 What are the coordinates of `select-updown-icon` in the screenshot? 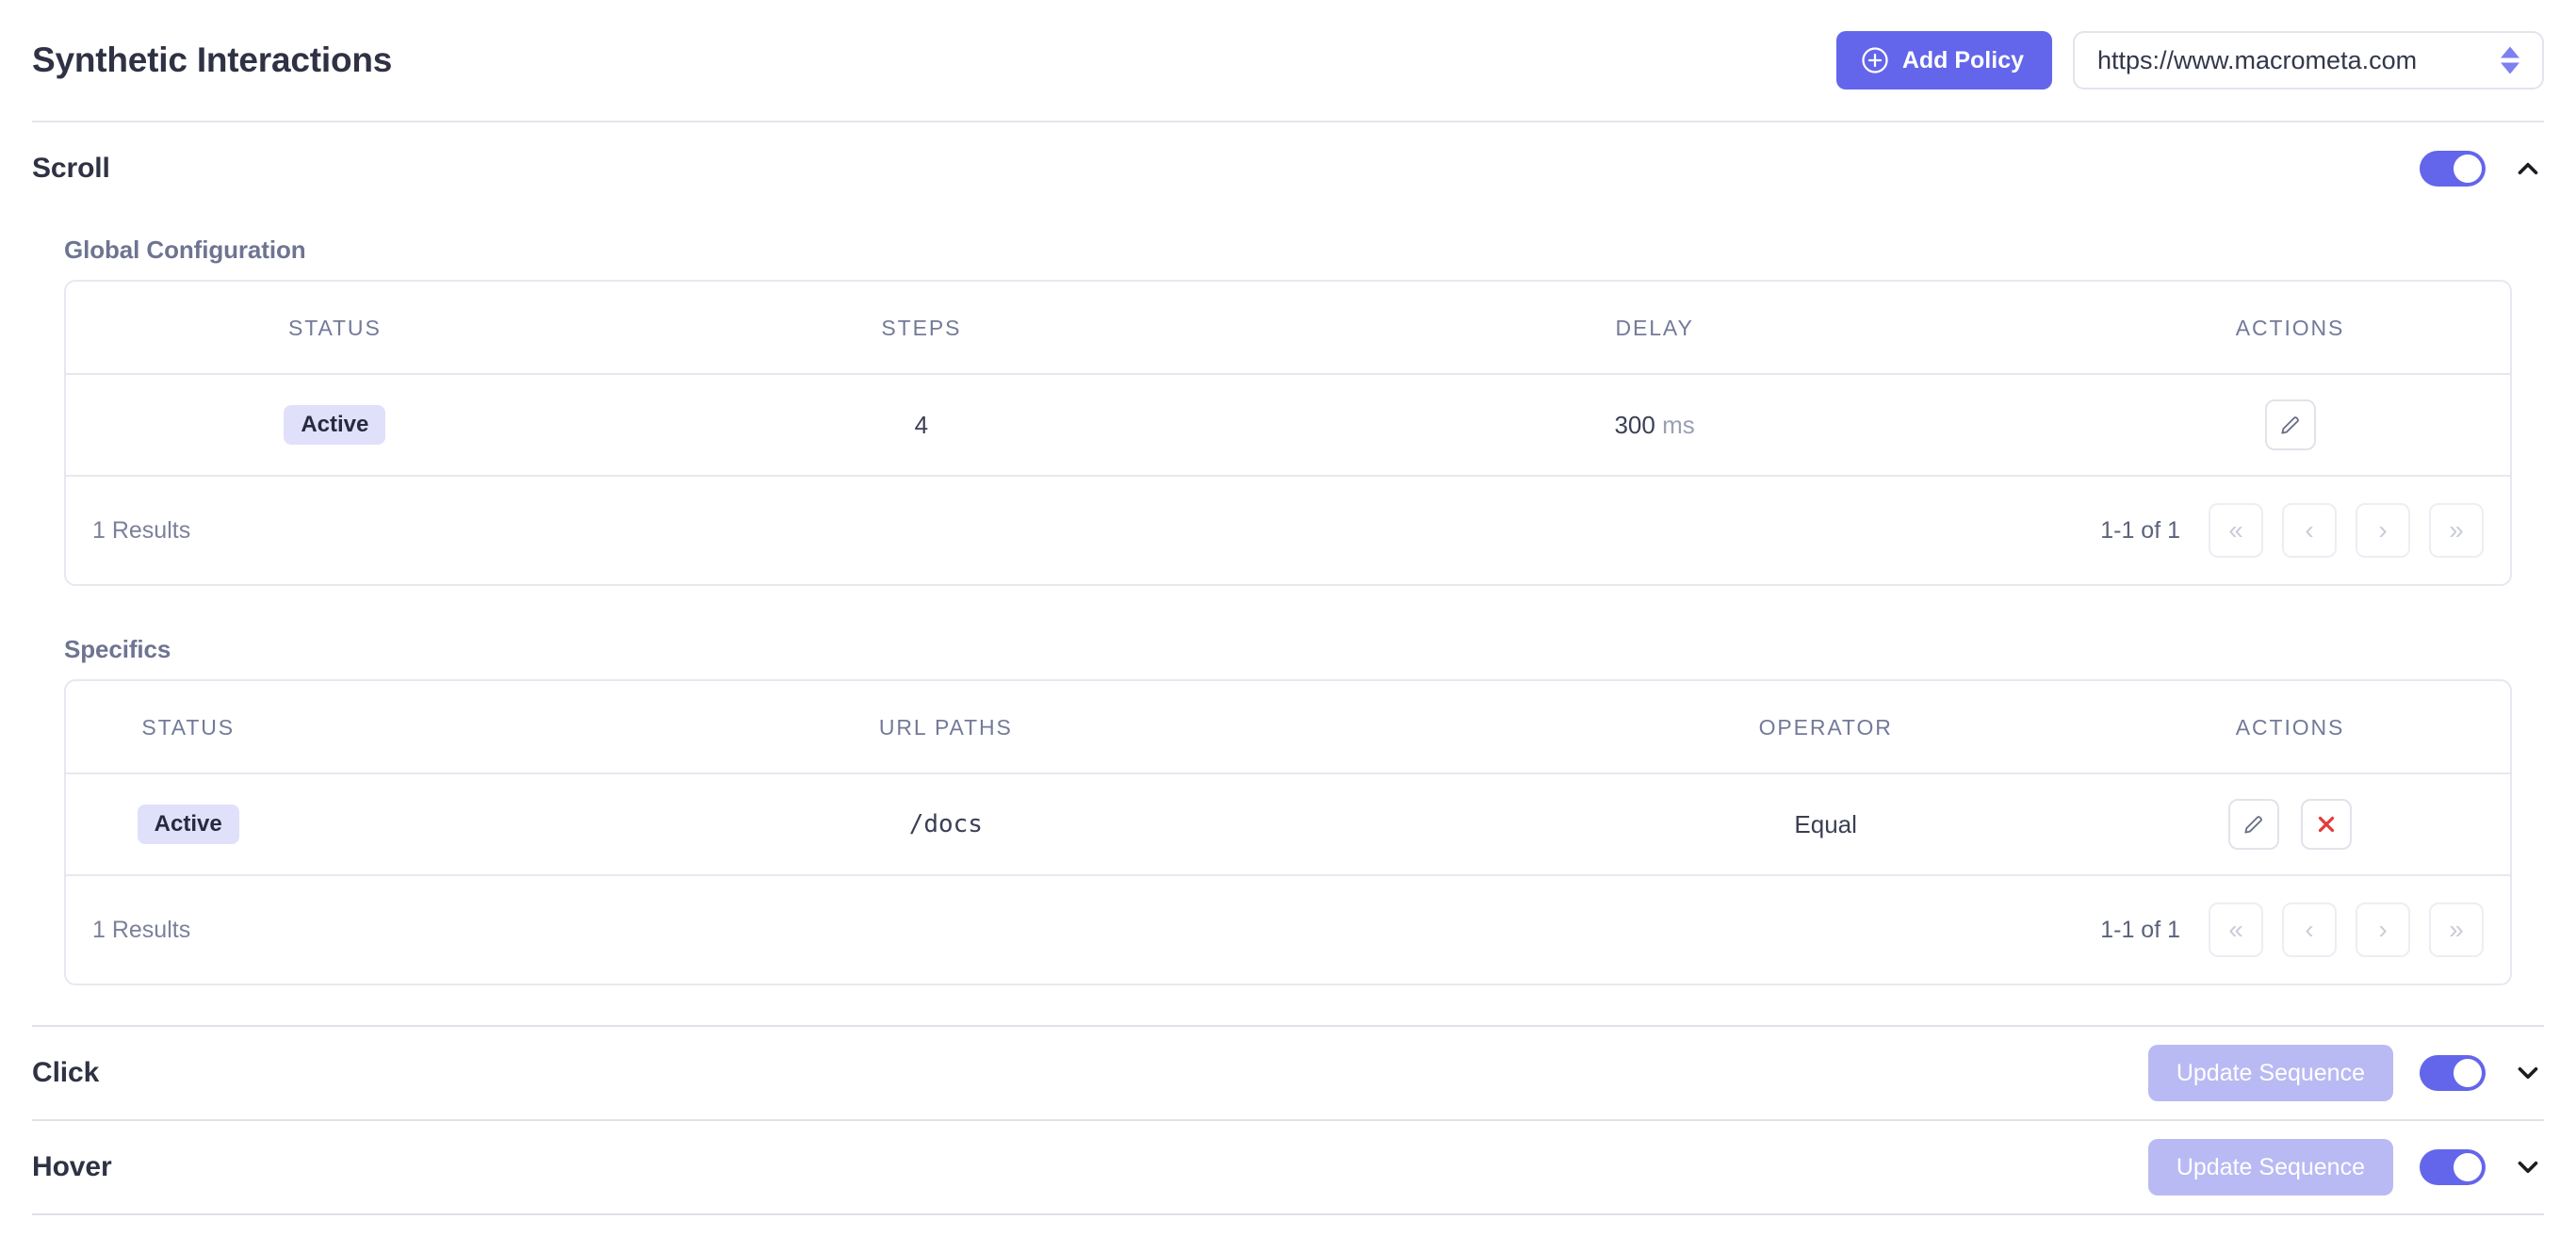 It's located at (2510, 60).